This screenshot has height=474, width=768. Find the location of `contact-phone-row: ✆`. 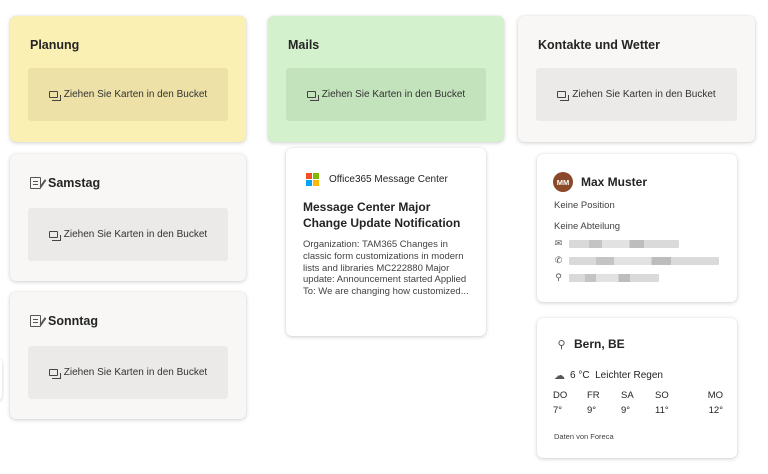

contact-phone-row: ✆ is located at coordinates (636, 260).